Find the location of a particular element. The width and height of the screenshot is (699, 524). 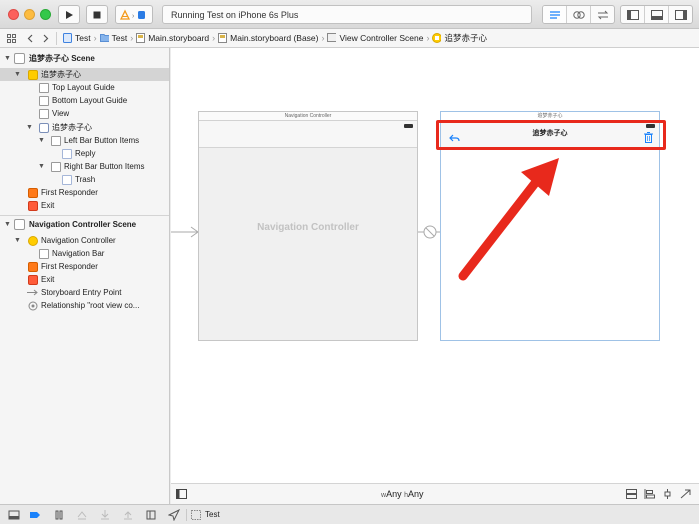

annotation-arrow is located at coordinates (508, 219).